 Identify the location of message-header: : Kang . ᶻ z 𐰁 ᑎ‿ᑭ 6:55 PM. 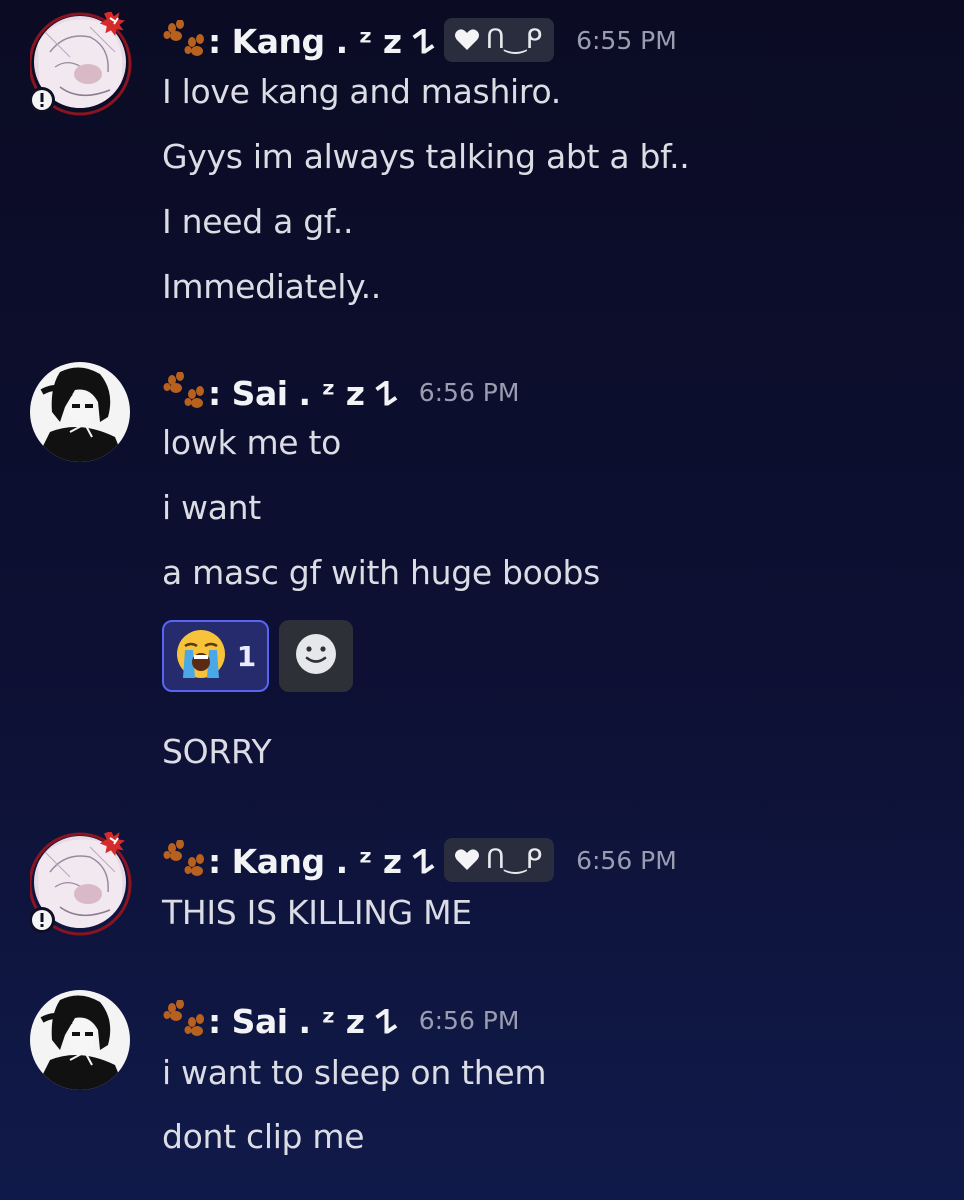
(419, 40).